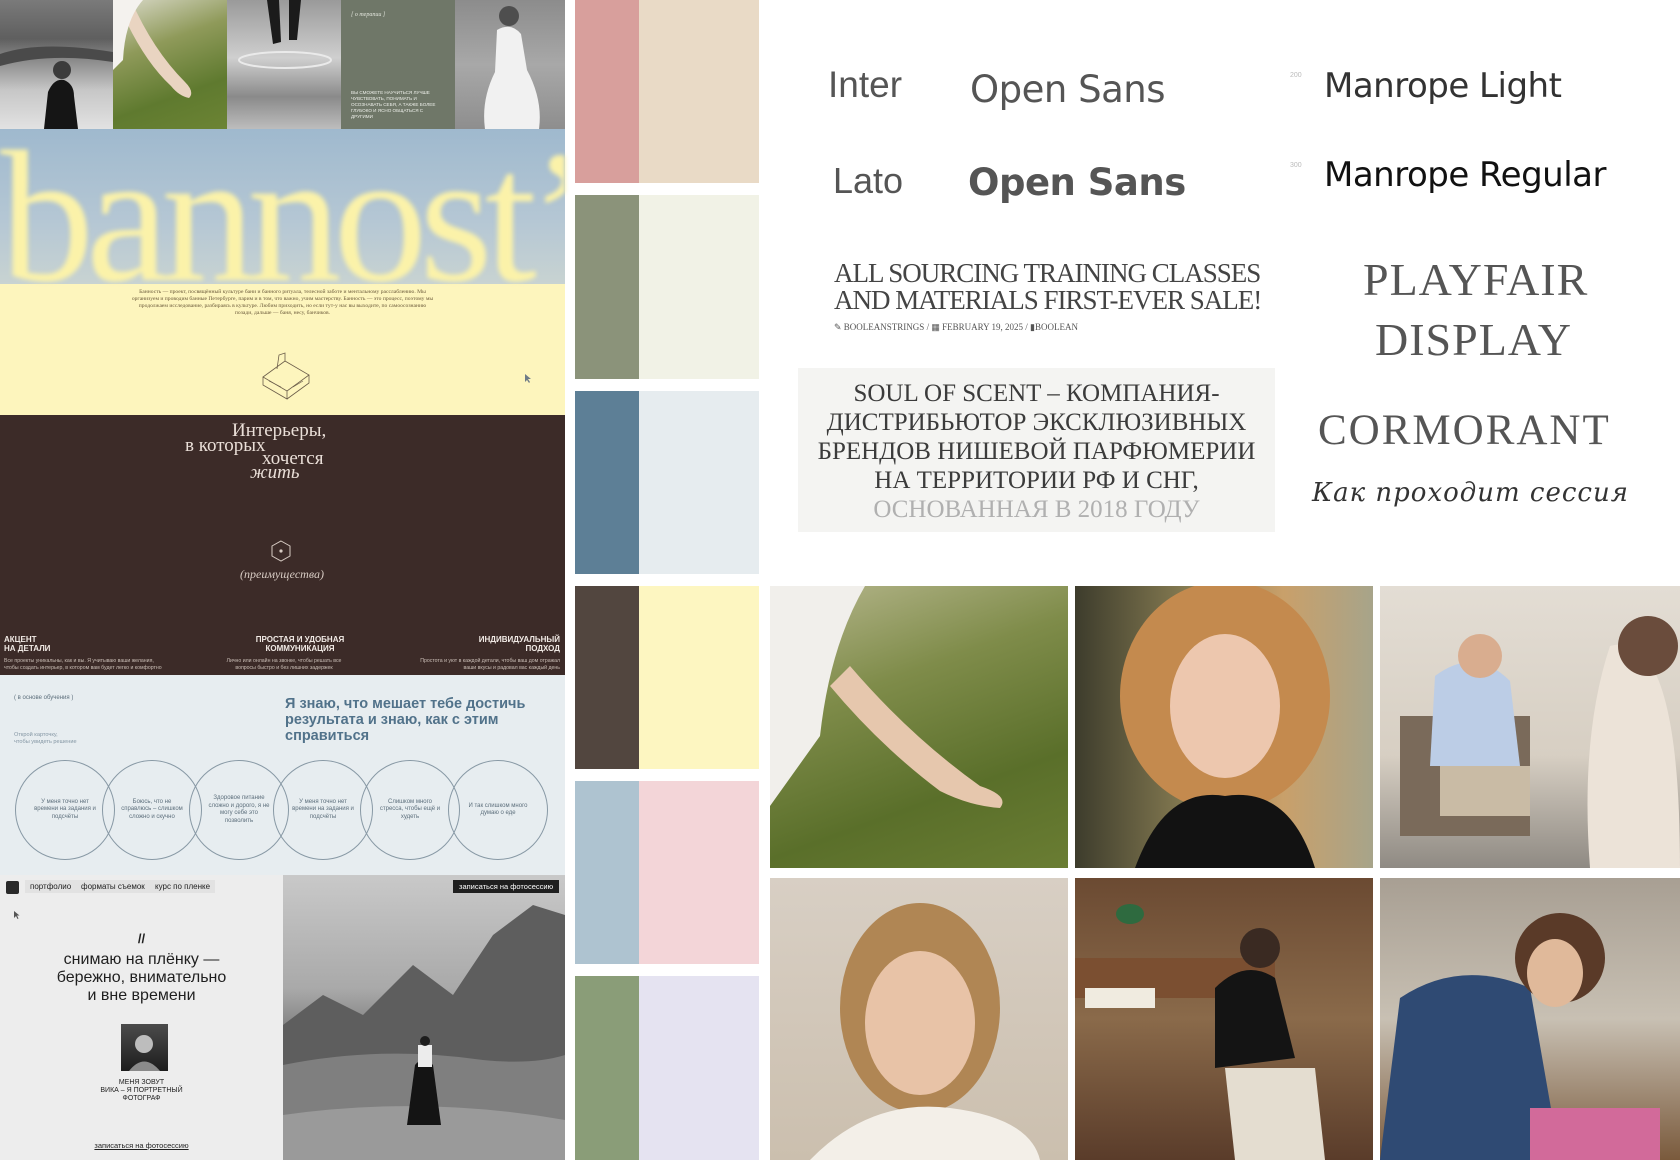 This screenshot has width=1680, height=1160. What do you see at coordinates (498, 810) in the screenshot?
I see `problem-card-6: И так слишком много думаю о еде` at bounding box center [498, 810].